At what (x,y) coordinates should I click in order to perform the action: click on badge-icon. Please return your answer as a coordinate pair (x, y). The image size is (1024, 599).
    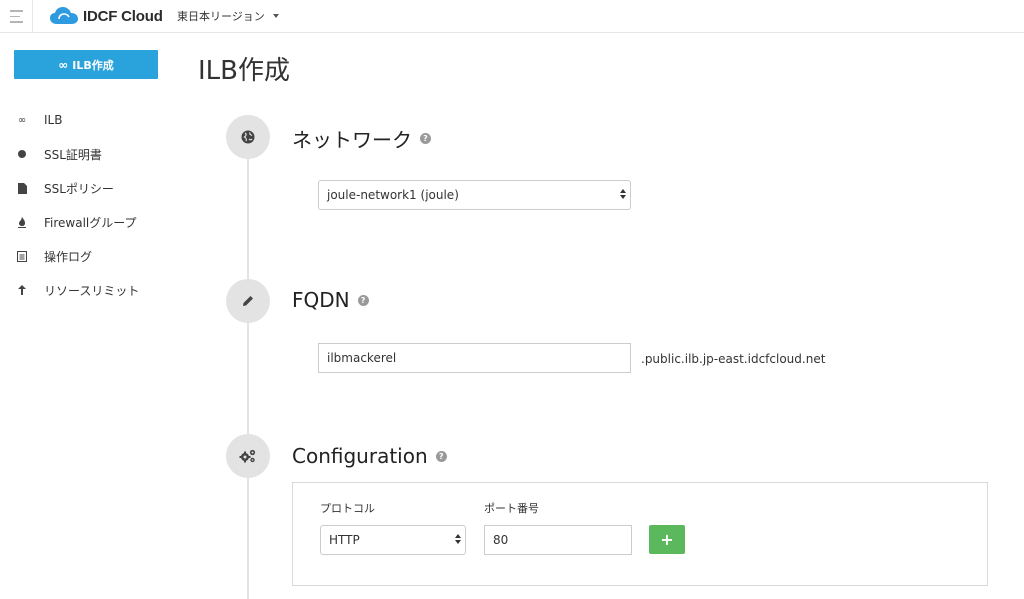
    Looking at the image, I should click on (22, 154).